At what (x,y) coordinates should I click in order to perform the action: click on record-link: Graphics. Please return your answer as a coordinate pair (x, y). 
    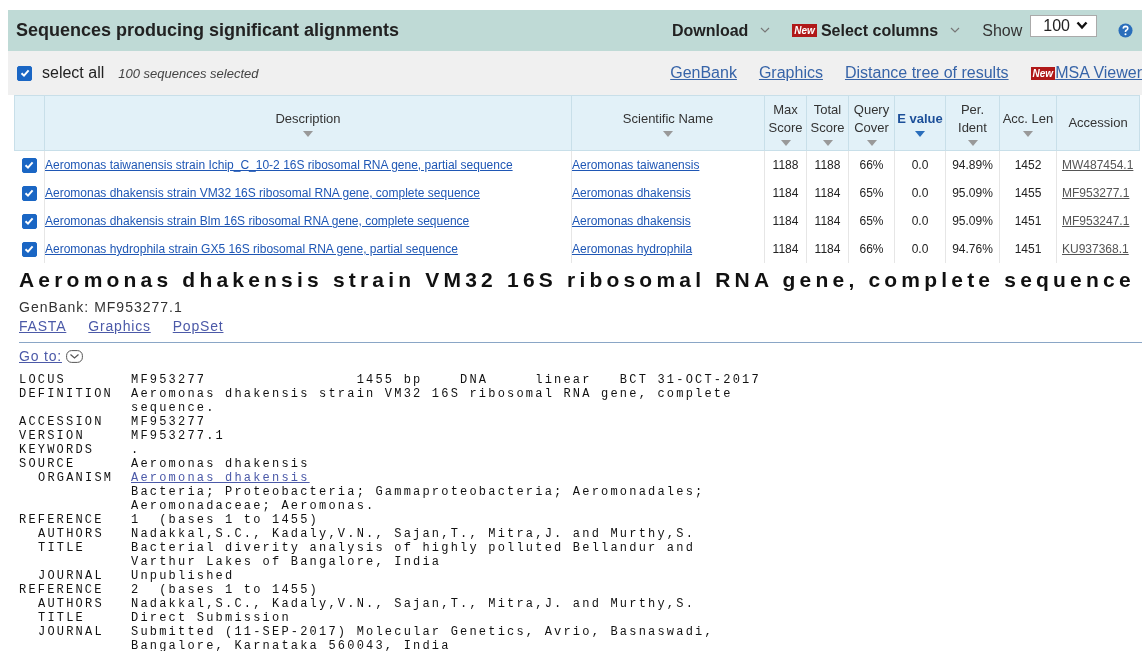
    Looking at the image, I should click on (119, 326).